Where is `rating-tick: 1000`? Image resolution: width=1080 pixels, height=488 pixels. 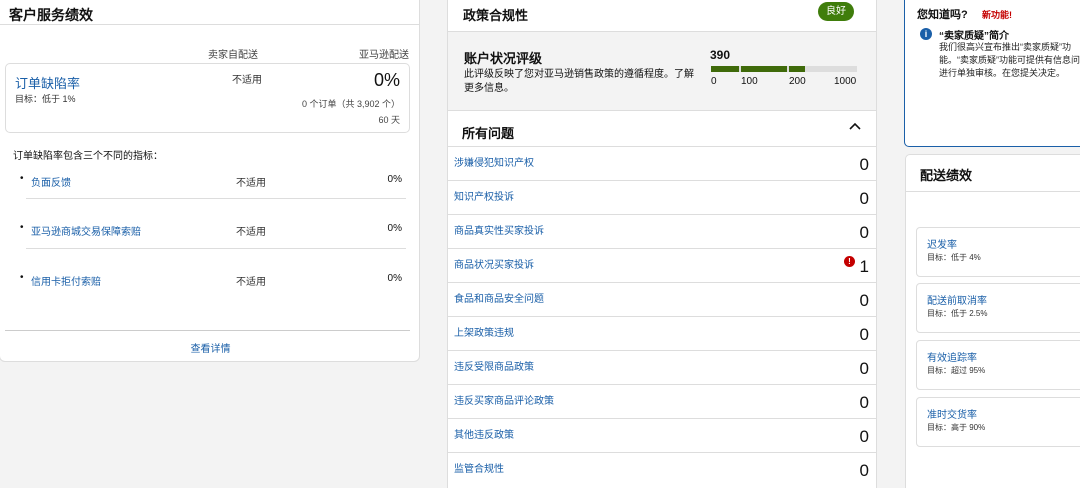 rating-tick: 1000 is located at coordinates (845, 81).